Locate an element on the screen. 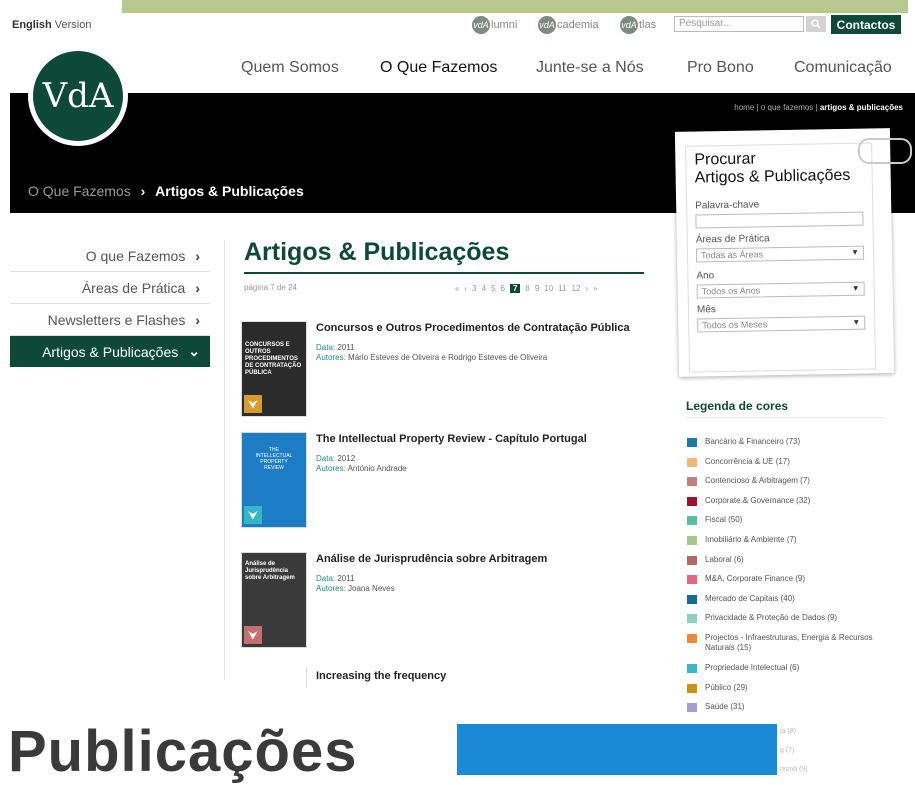 Image resolution: width=915 pixels, height=785 pixels. legend-item: Propriedade Intelectual (6) is located at coordinates (787, 668).